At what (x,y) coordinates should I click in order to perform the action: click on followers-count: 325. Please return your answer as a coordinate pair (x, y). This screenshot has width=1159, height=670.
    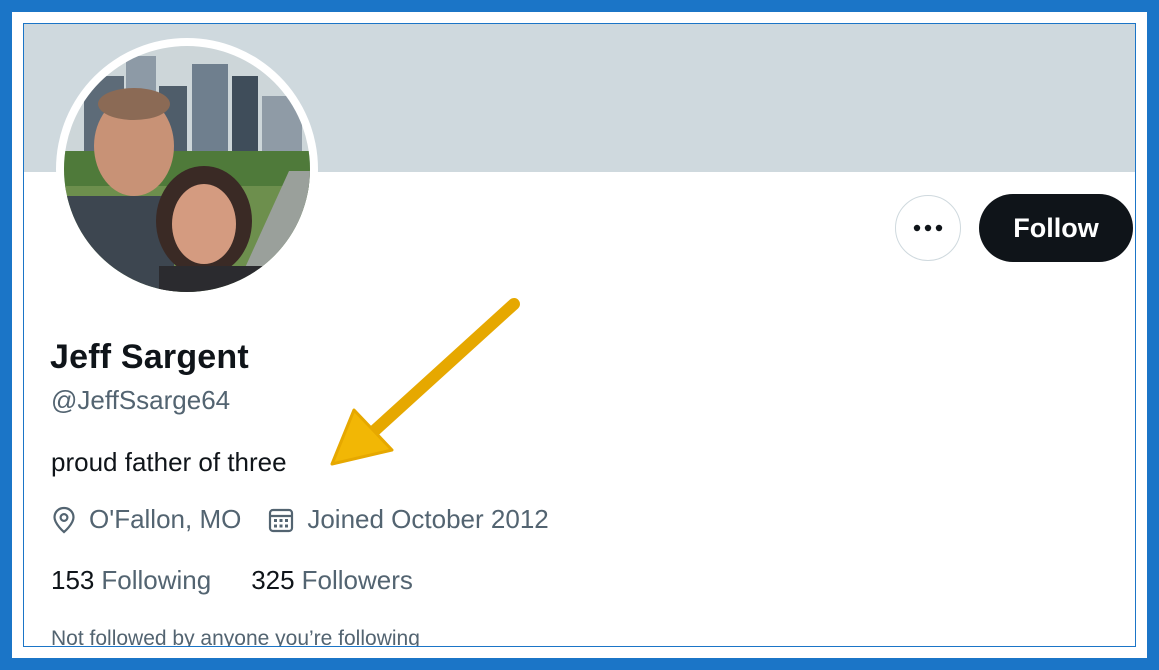
    Looking at the image, I should click on (273, 580).